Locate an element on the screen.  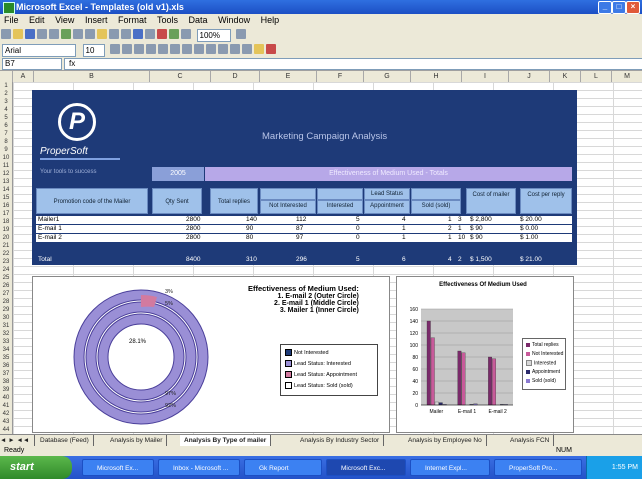
menu-view: View is located at coordinates (64, 20).